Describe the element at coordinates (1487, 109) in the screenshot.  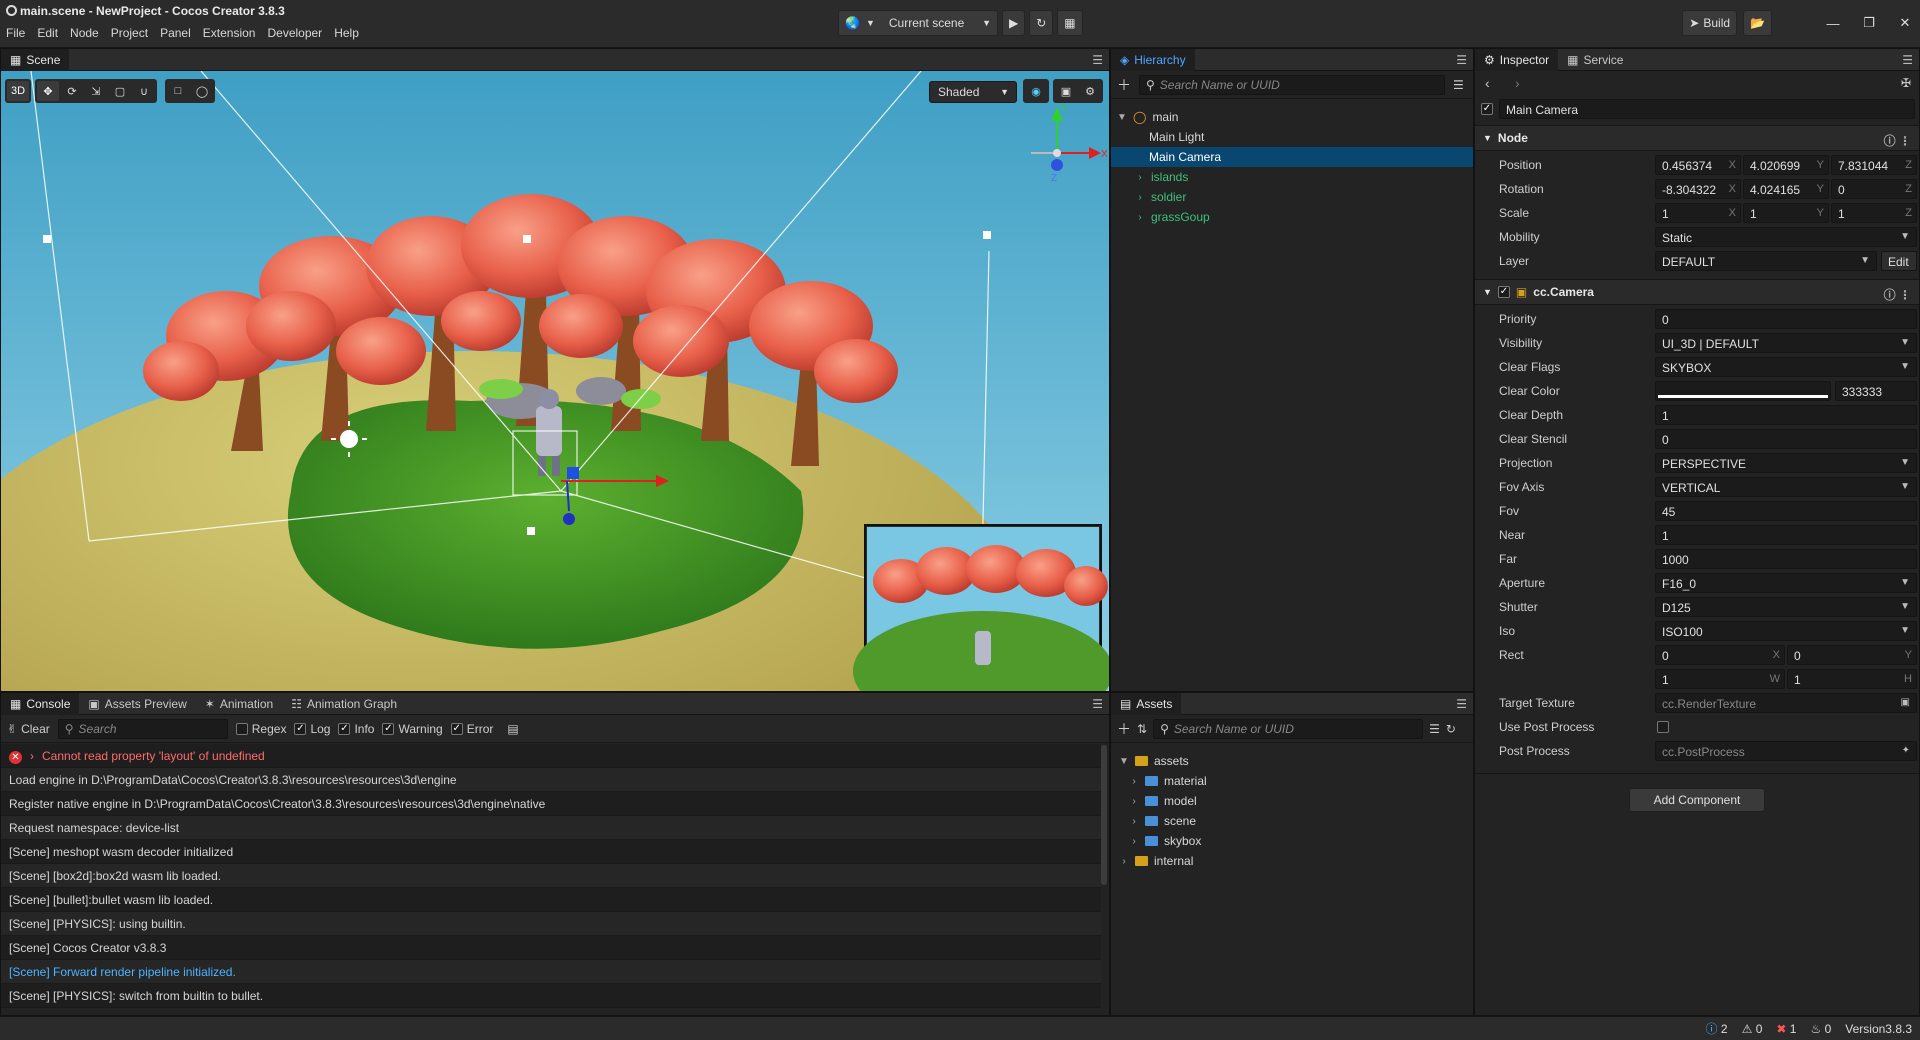
I see `node-active-checkbox: ✓` at that location.